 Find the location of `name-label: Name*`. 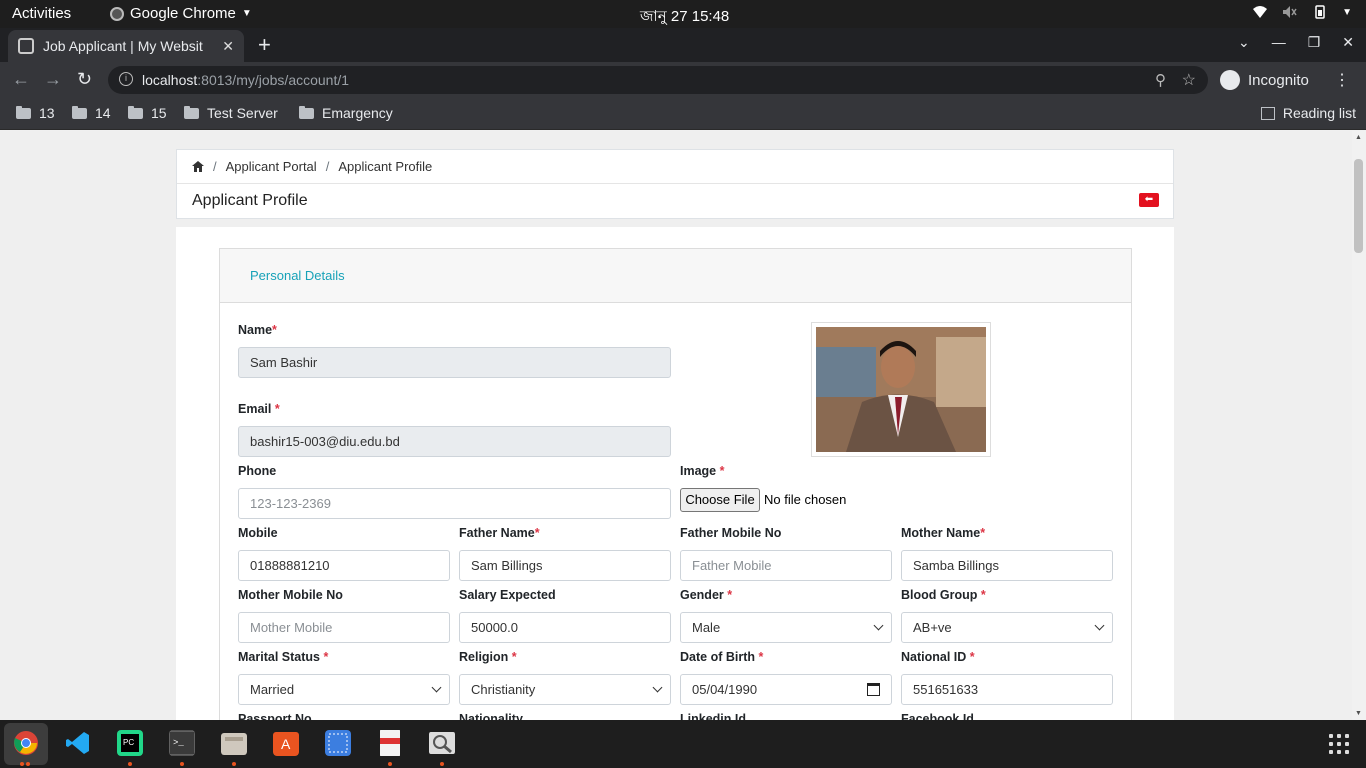

name-label: Name* is located at coordinates (257, 330).